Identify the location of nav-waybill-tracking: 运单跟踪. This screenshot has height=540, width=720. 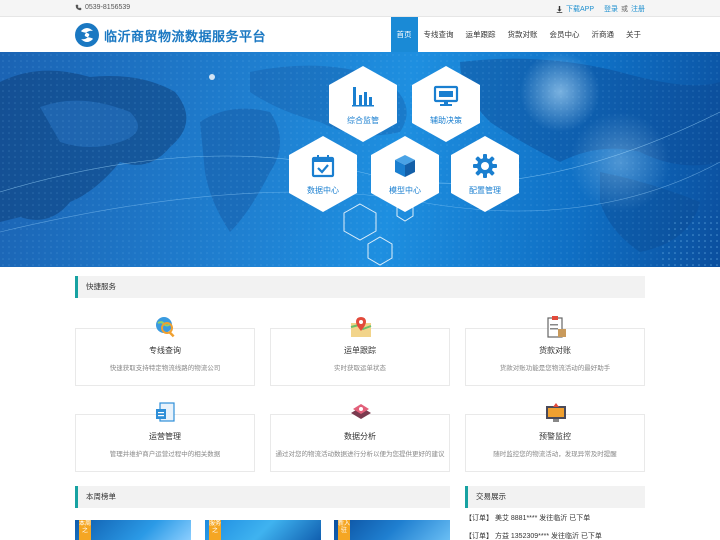
(481, 34).